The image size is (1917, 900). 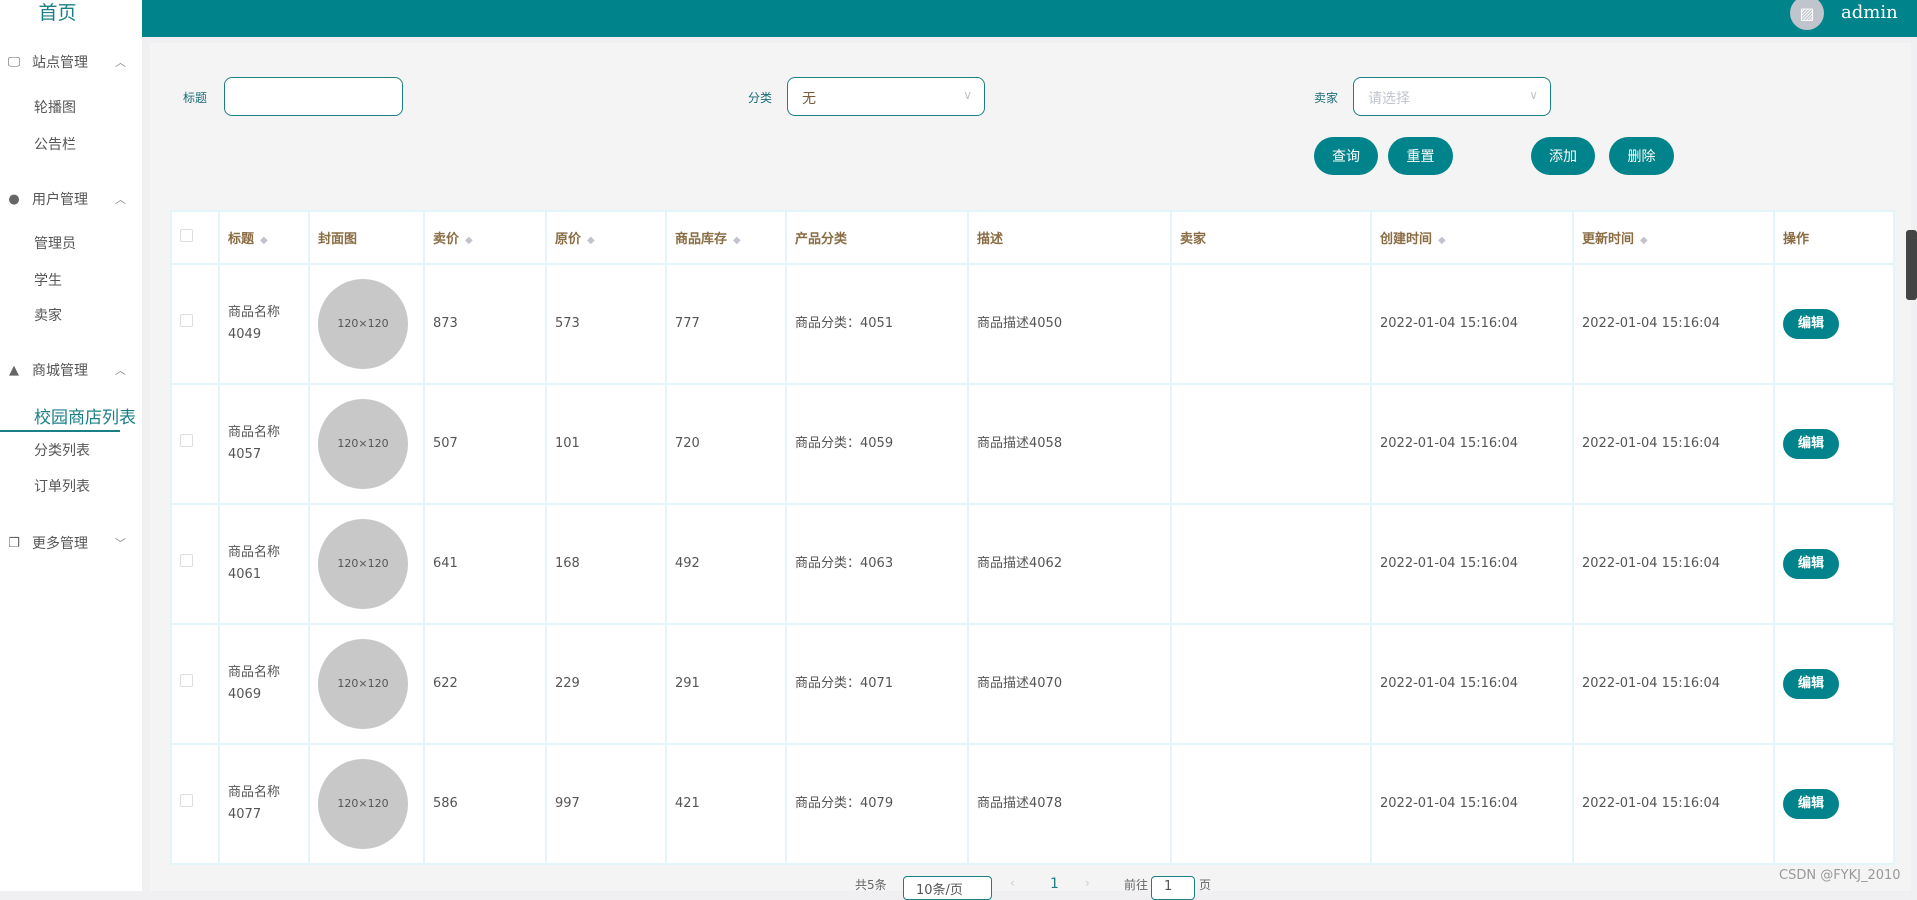 What do you see at coordinates (726, 564) in the screenshot?
I see `cell-stock: 492` at bounding box center [726, 564].